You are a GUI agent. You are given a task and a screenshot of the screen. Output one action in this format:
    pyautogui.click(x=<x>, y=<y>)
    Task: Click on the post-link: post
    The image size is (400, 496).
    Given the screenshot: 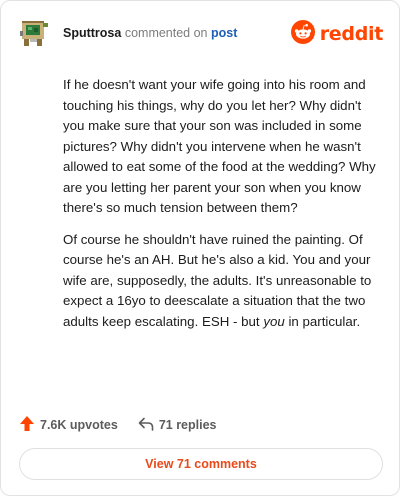 What is the action you would take?
    pyautogui.click(x=224, y=33)
    